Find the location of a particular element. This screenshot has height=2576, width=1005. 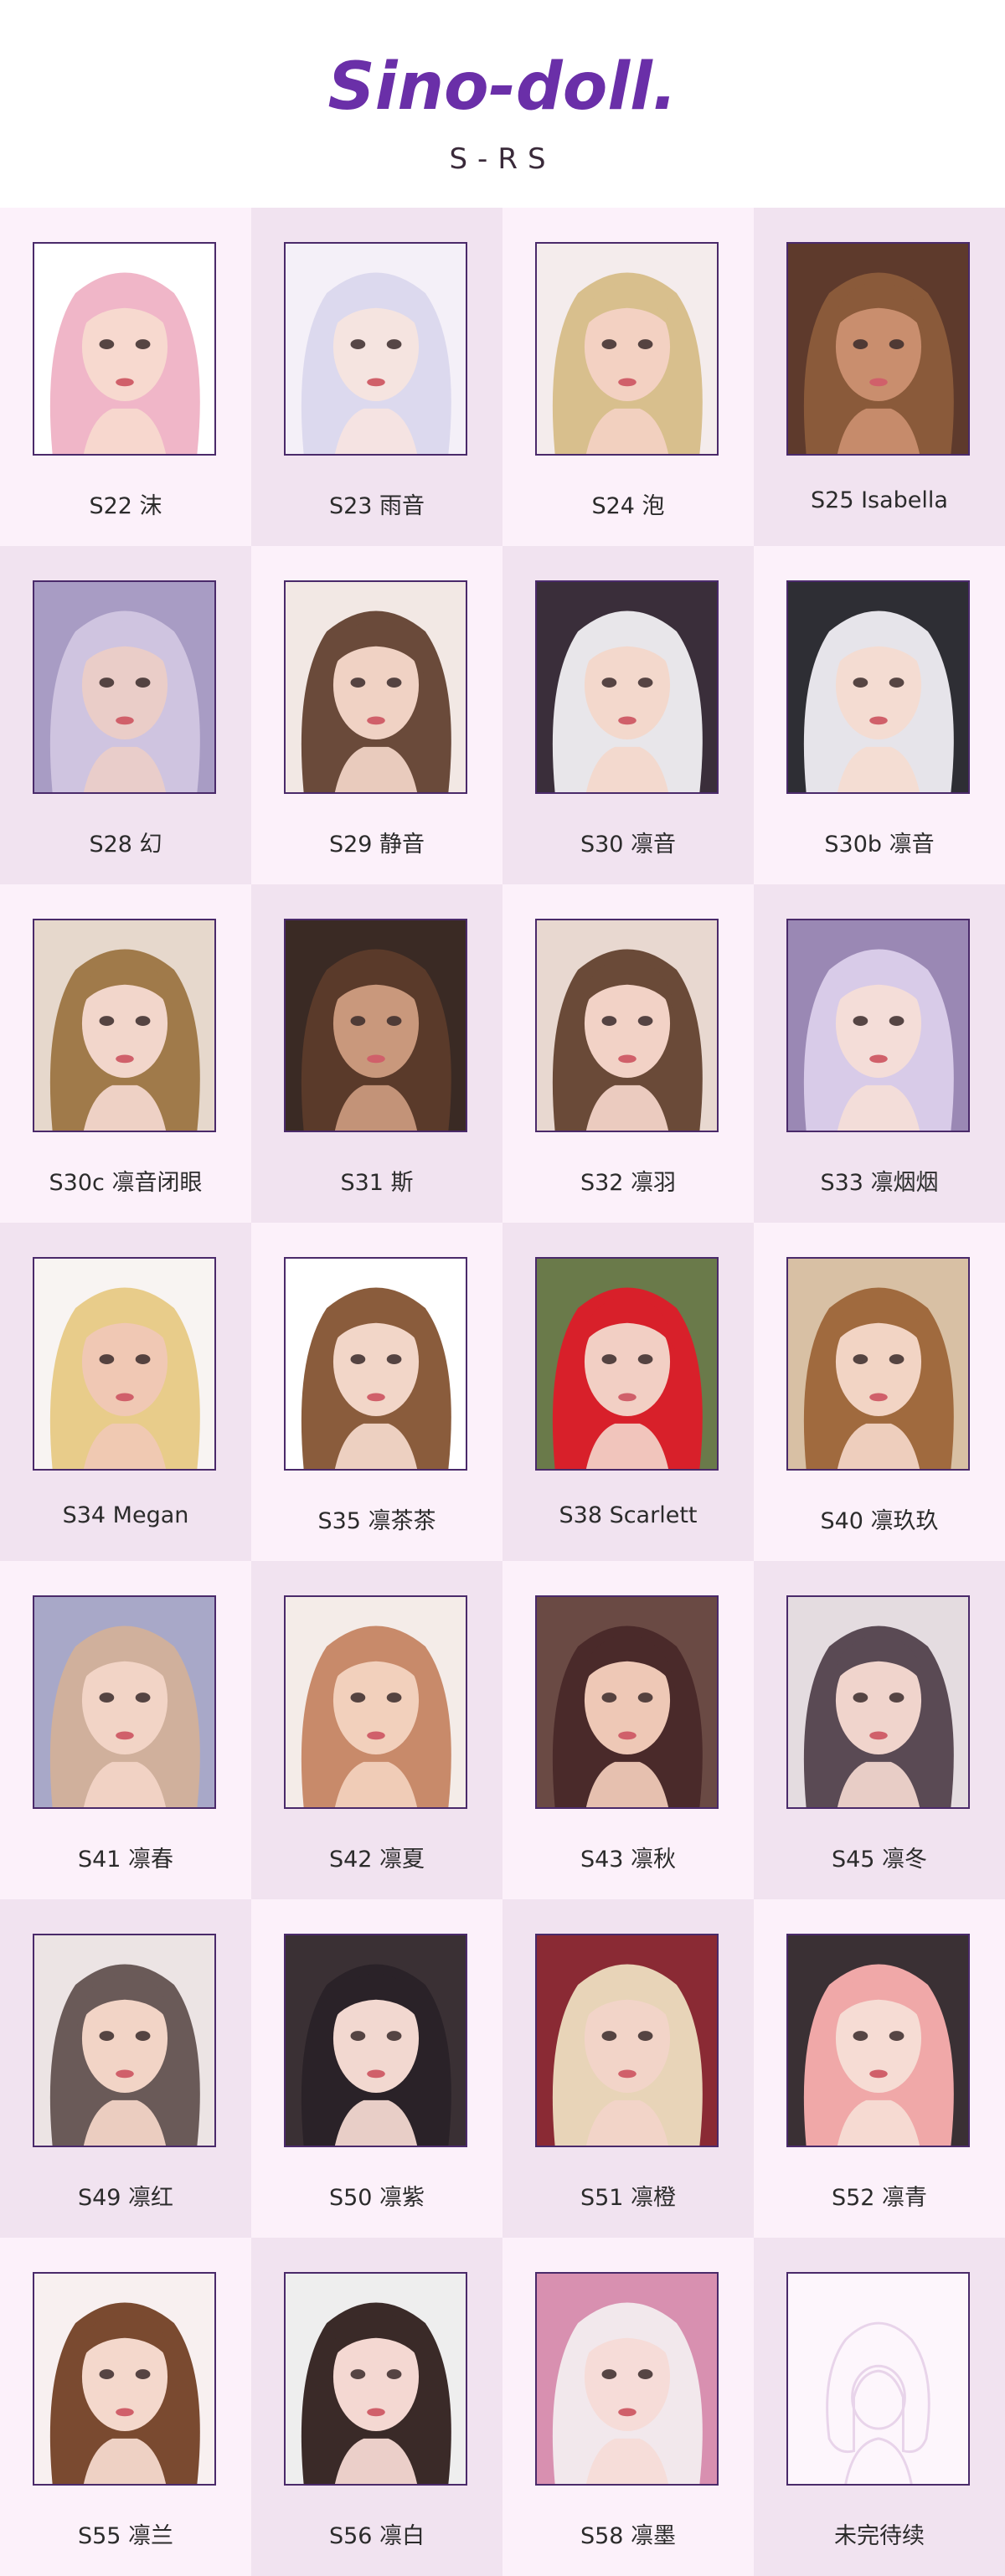

product-name: S56 凛白 is located at coordinates (376, 2536).